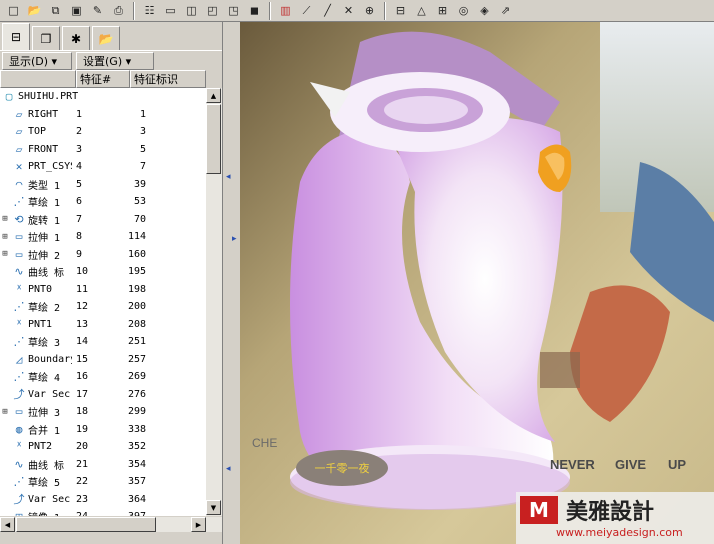 Image resolution: width=714 pixels, height=544 pixels. What do you see at coordinates (103, 342) in the screenshot?
I see `tree-row: ⋰ 草绘 3 14 251` at bounding box center [103, 342].